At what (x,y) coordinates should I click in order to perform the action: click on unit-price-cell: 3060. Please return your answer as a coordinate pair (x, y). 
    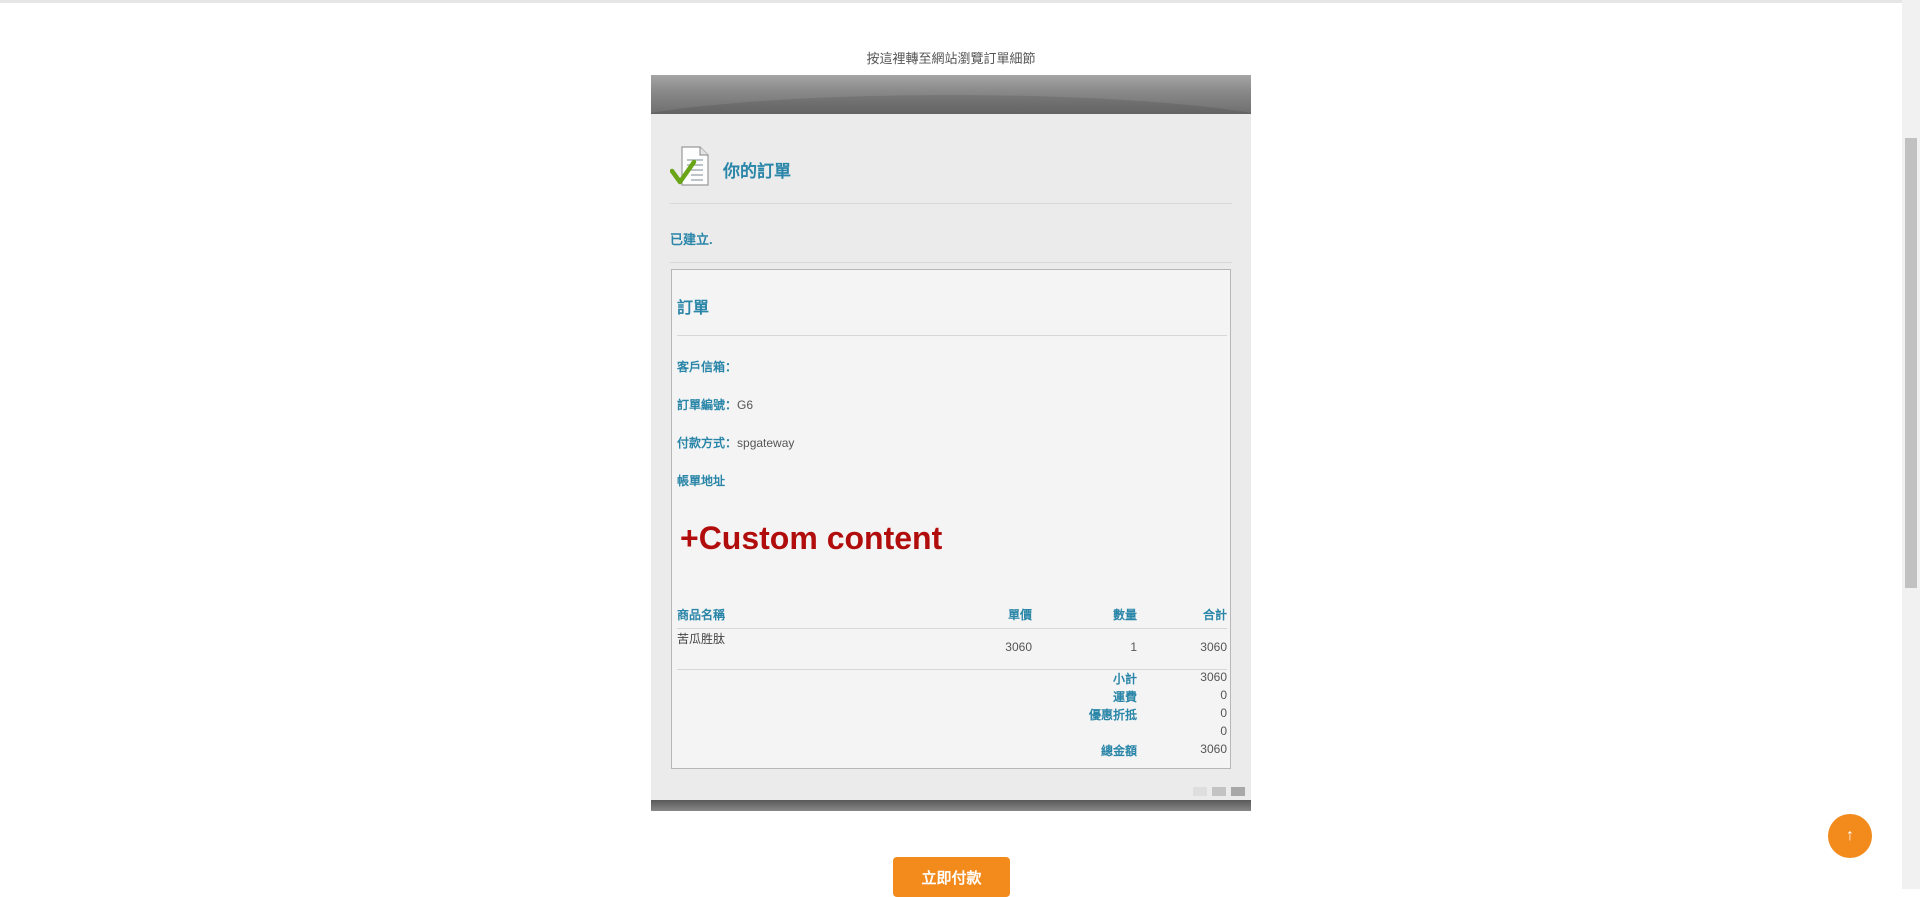
    Looking at the image, I should click on (1018, 647).